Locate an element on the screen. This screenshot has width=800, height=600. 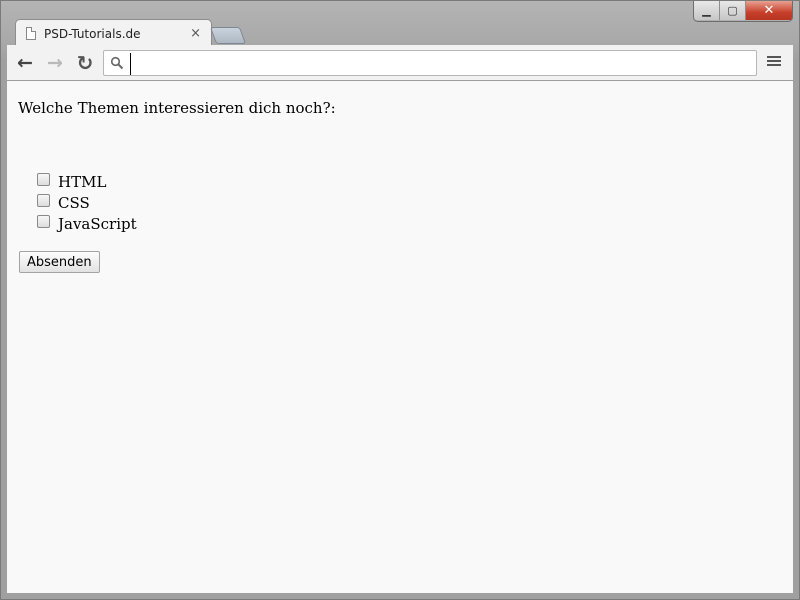
hamburger-menu-icon is located at coordinates (774, 61).